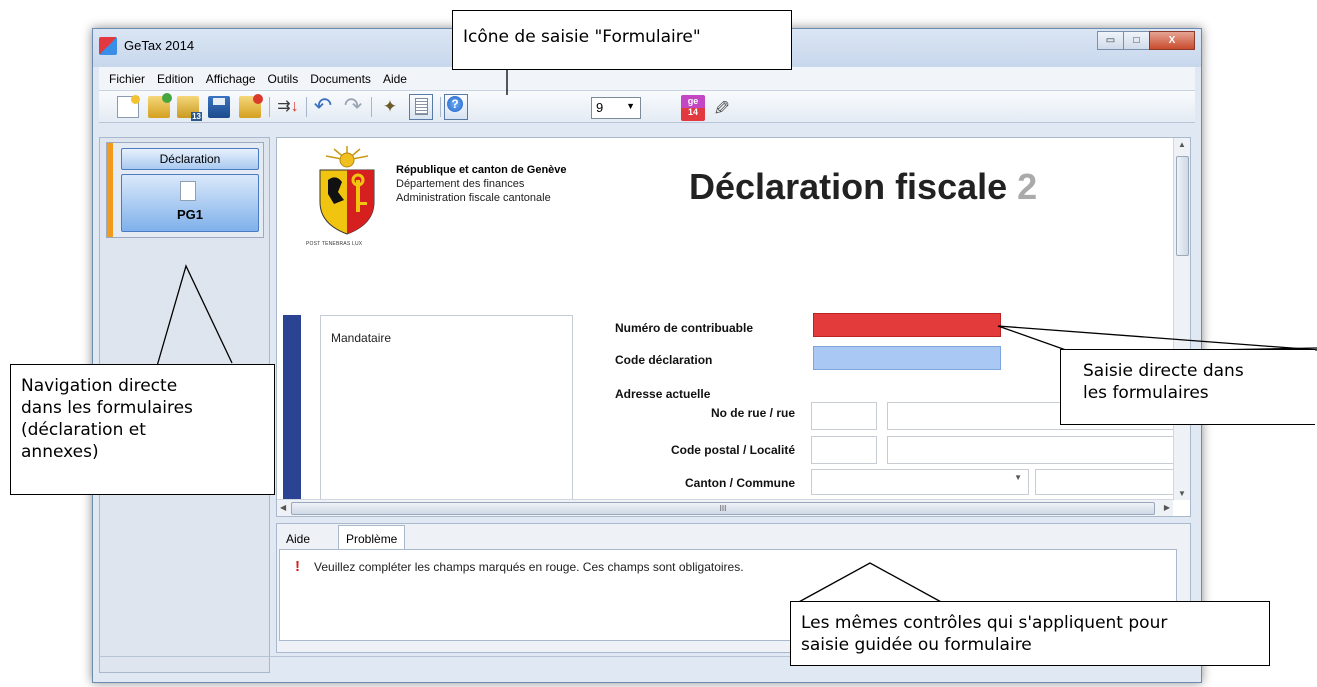 This screenshot has width=1317, height=687. I want to click on mandataire-label: Mandataire, so click(361, 338).